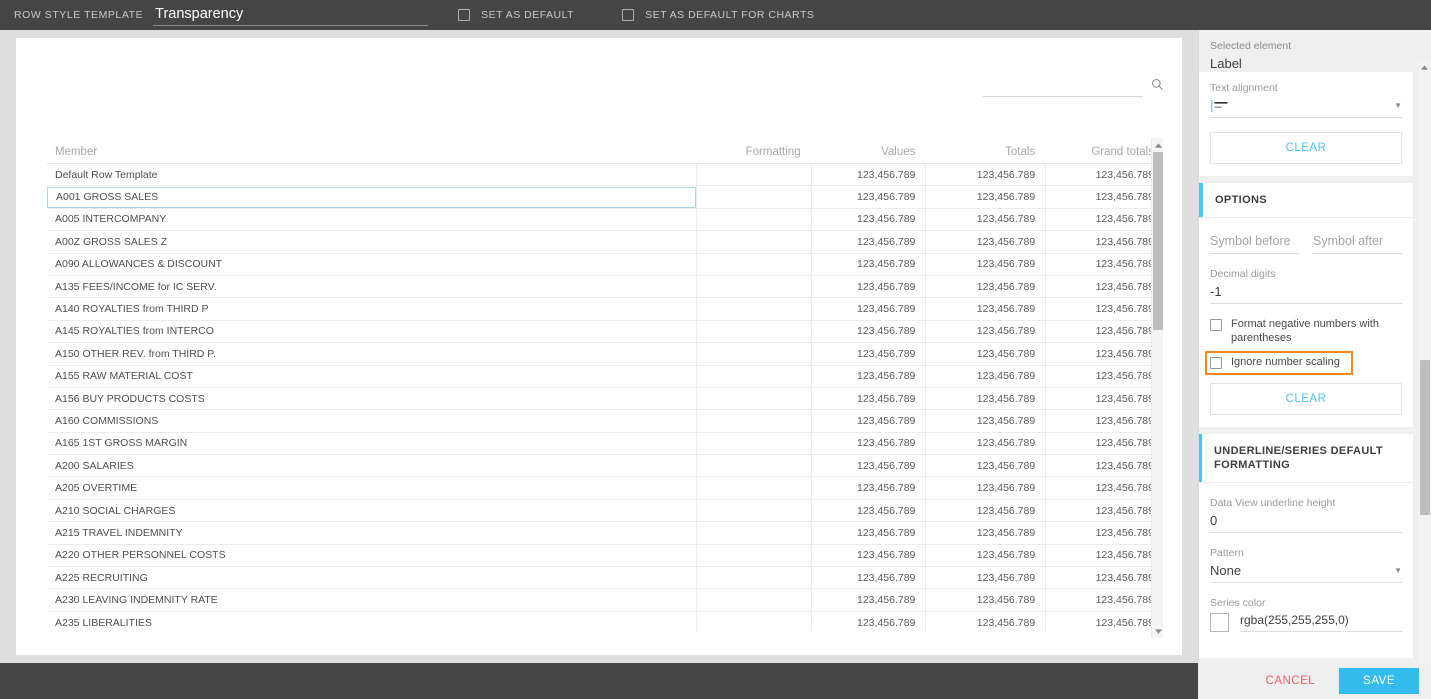 The image size is (1431, 699). Describe the element at coordinates (1219, 622) in the screenshot. I see `series-color-swatch` at that location.